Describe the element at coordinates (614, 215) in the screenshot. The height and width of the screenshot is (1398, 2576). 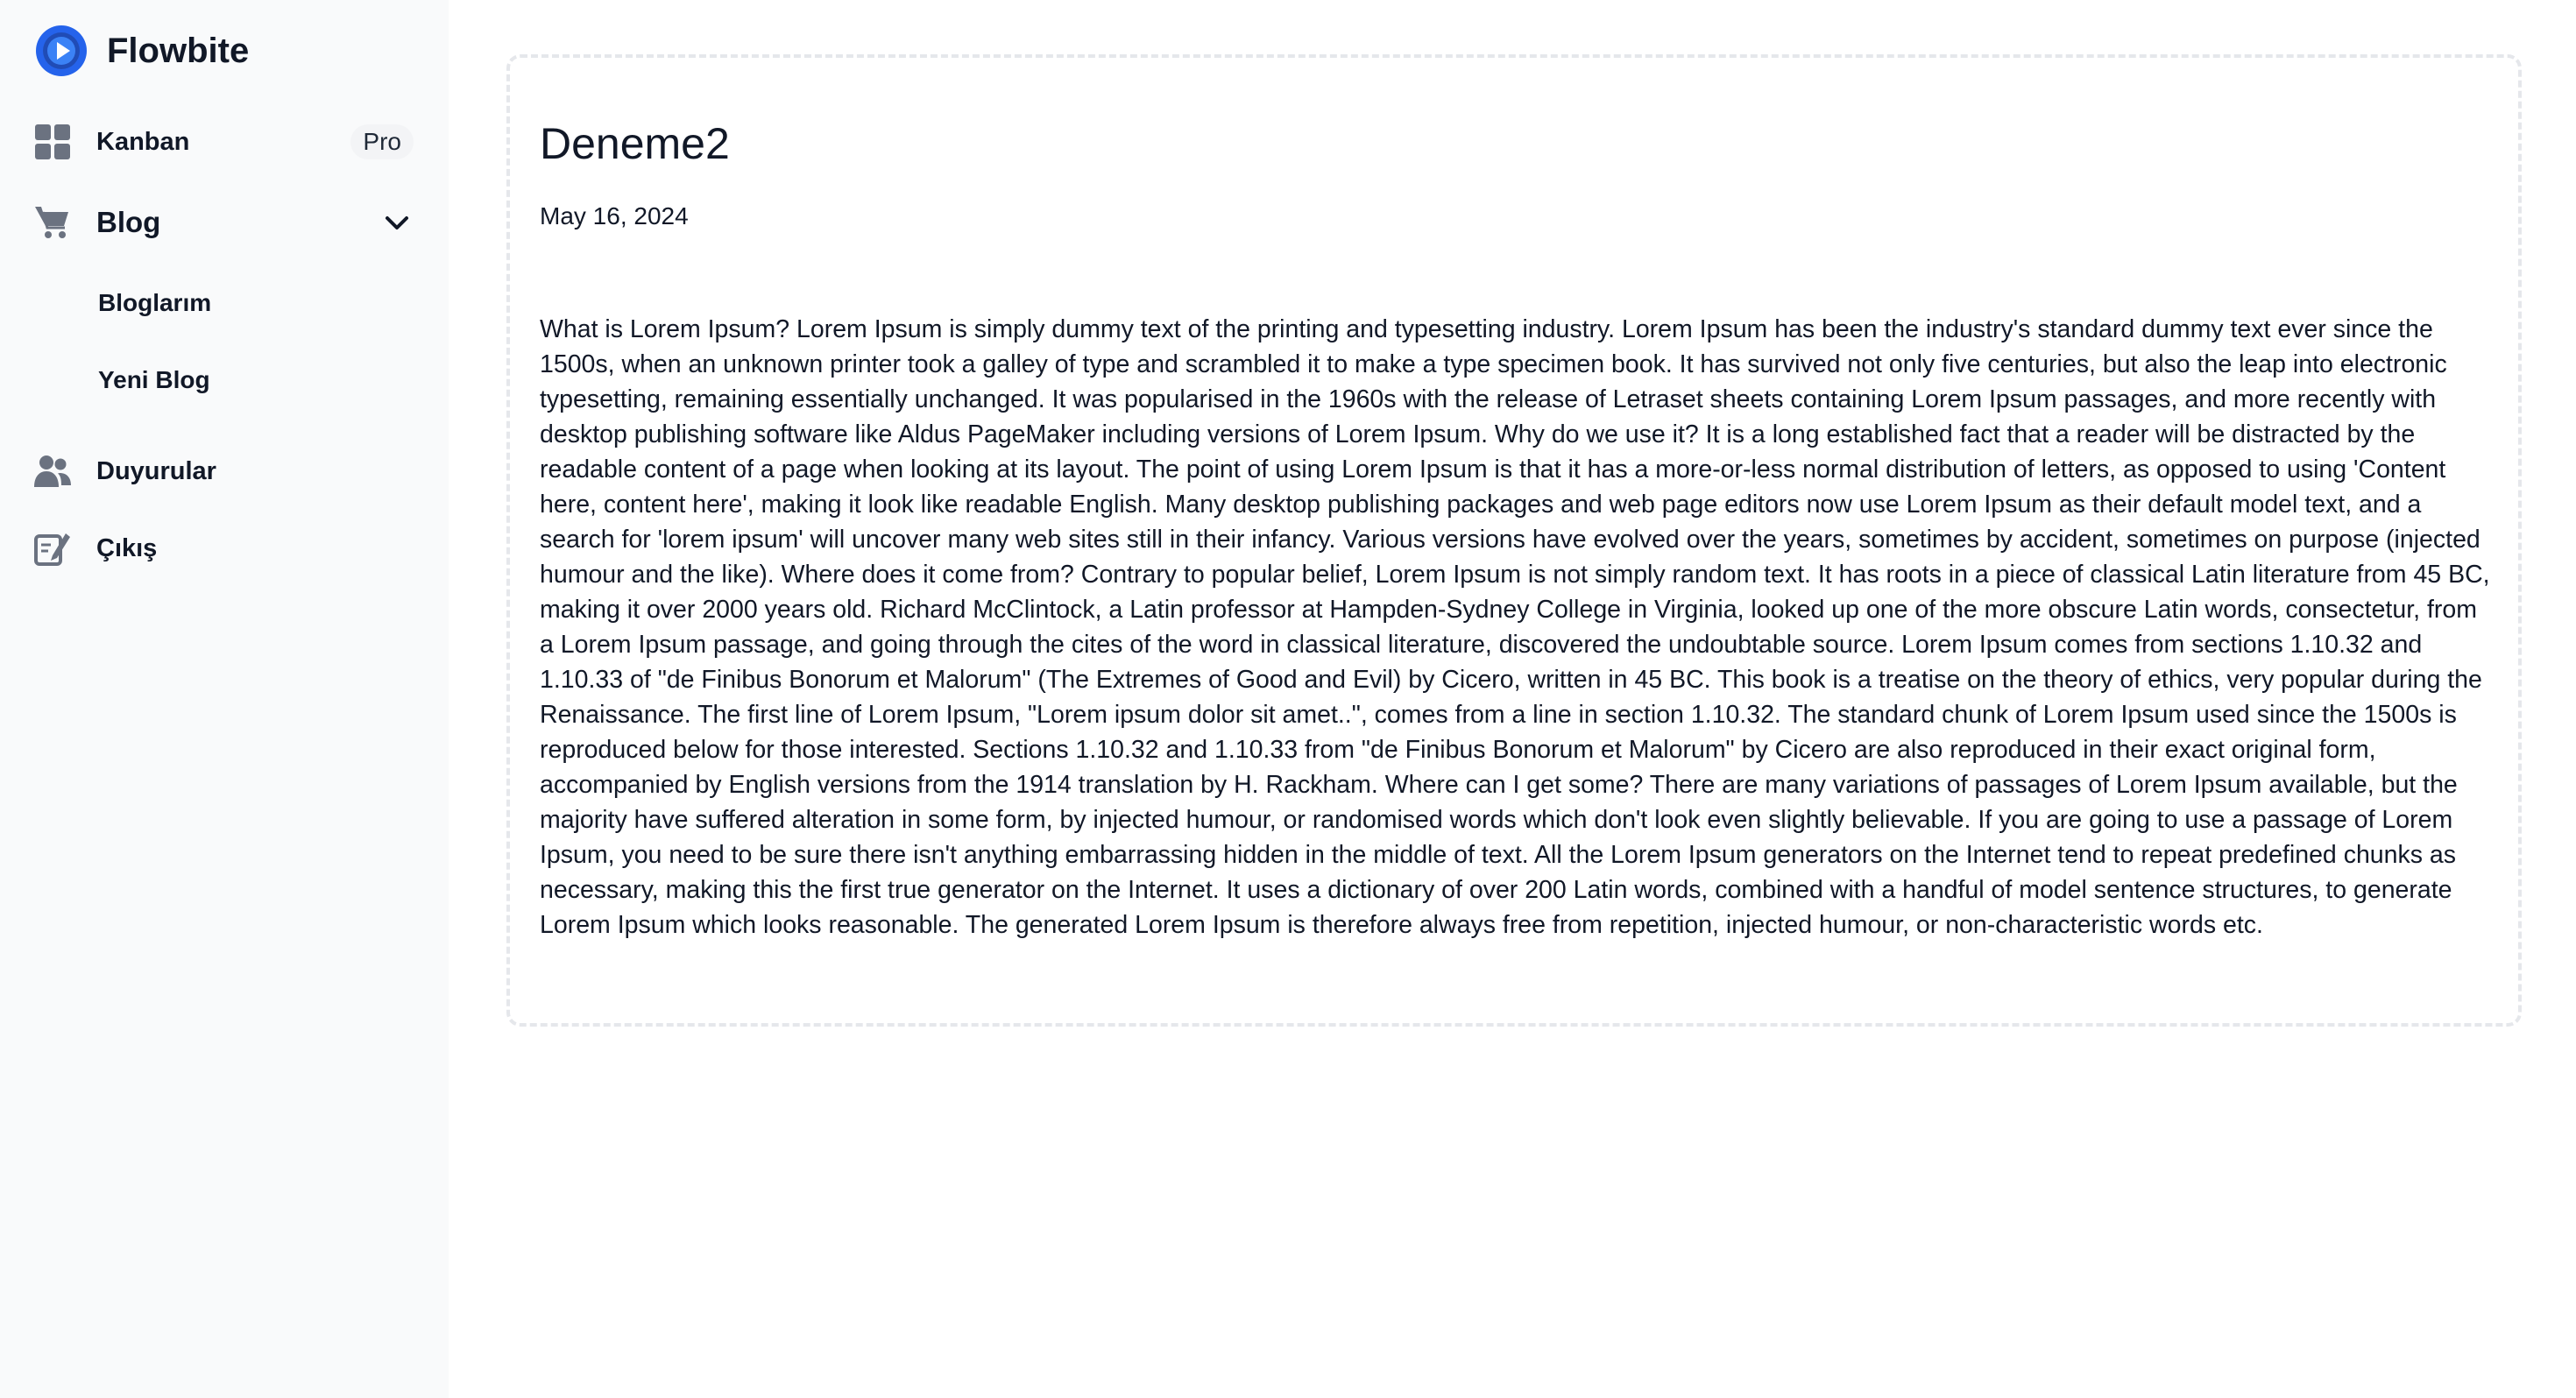
I see `post-date: May 16, 2024` at that location.